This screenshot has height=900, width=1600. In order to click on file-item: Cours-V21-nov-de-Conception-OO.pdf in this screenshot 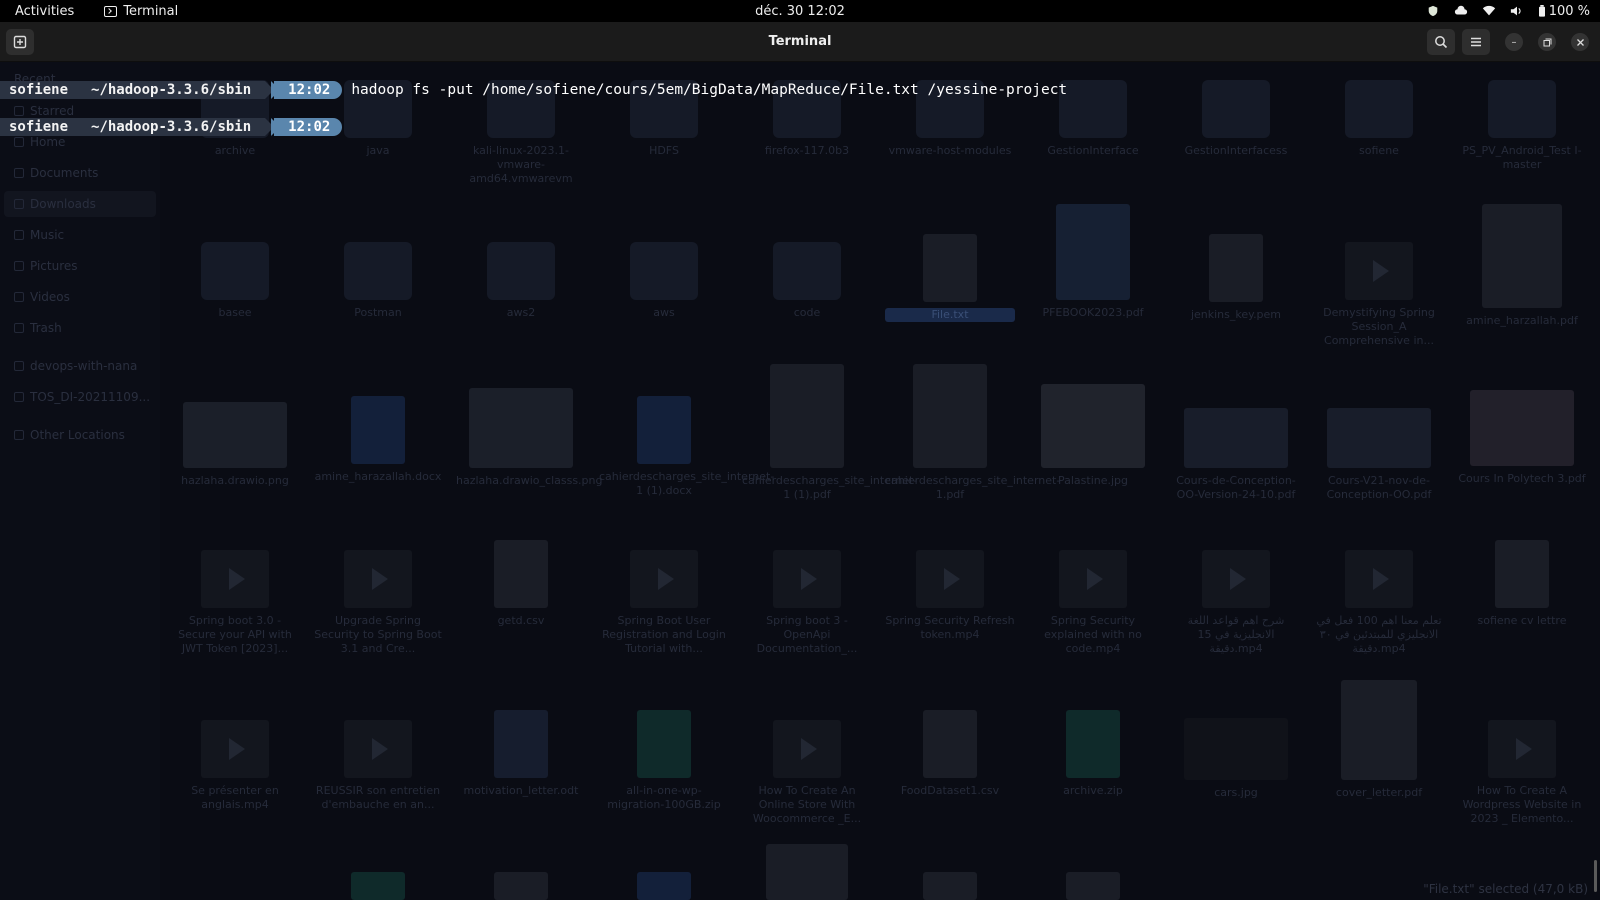, I will do `click(1379, 455)`.